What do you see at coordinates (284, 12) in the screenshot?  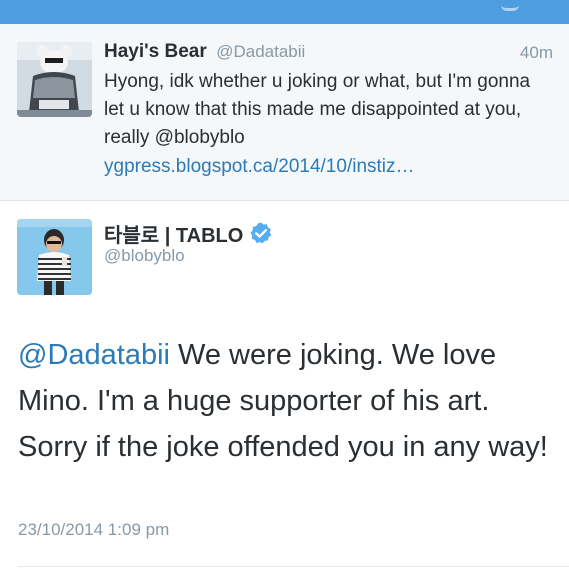 I see `top-navigation-bar` at bounding box center [284, 12].